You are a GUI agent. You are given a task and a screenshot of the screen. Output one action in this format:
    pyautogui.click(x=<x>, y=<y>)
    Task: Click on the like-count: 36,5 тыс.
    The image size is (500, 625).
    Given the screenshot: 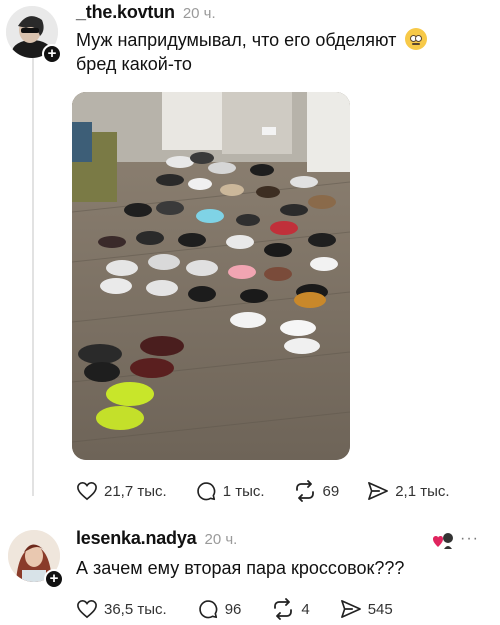 What is the action you would take?
    pyautogui.click(x=135, y=609)
    